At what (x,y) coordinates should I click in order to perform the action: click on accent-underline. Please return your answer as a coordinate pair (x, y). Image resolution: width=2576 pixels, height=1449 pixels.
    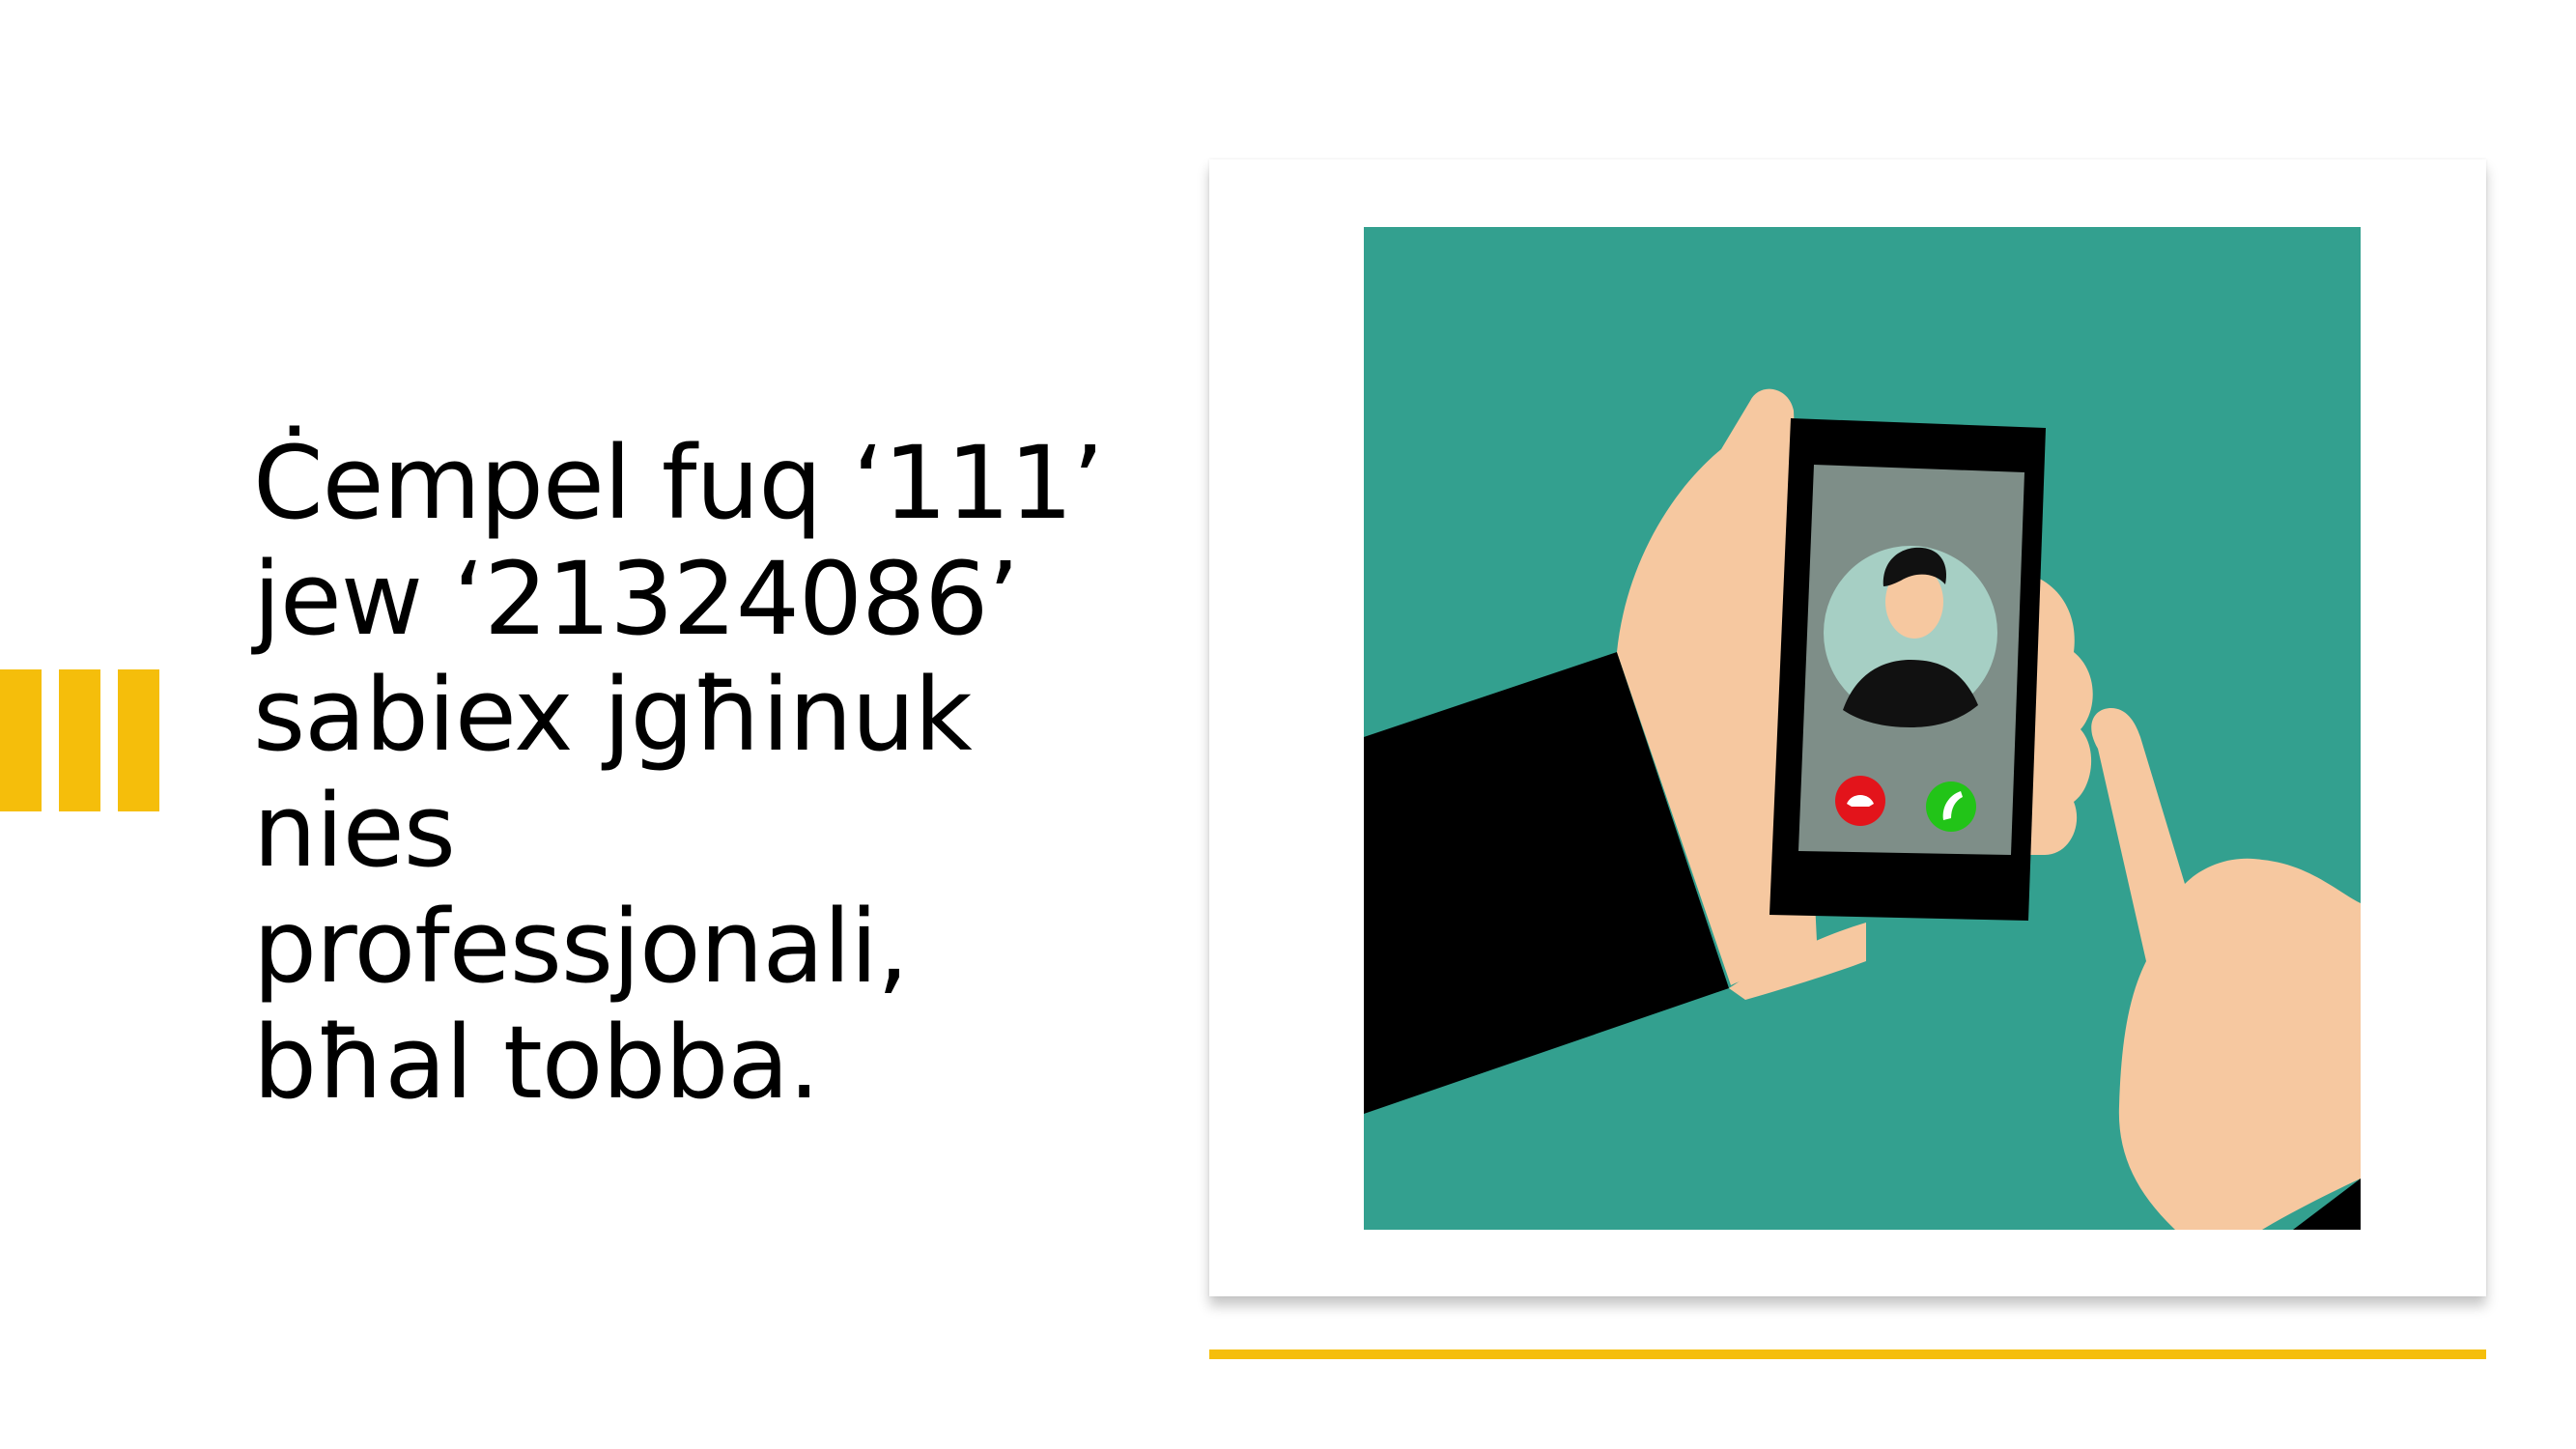
    Looking at the image, I should click on (1847, 1354).